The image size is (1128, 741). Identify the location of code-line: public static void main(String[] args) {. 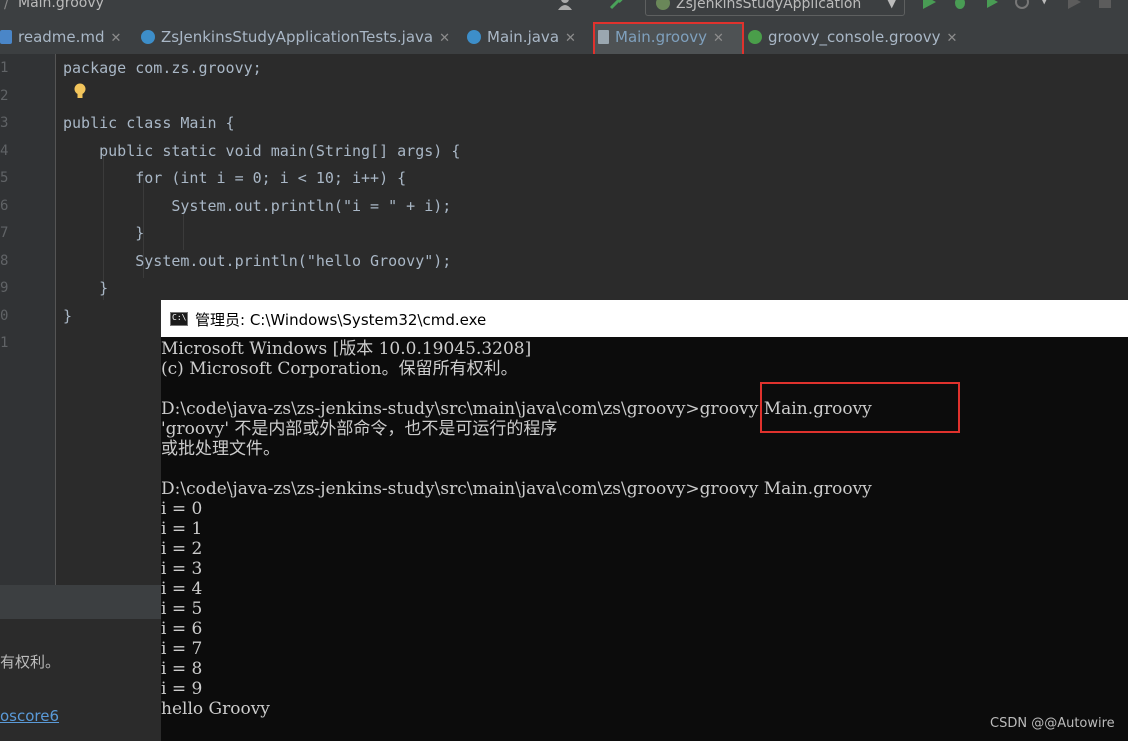
(262, 151).